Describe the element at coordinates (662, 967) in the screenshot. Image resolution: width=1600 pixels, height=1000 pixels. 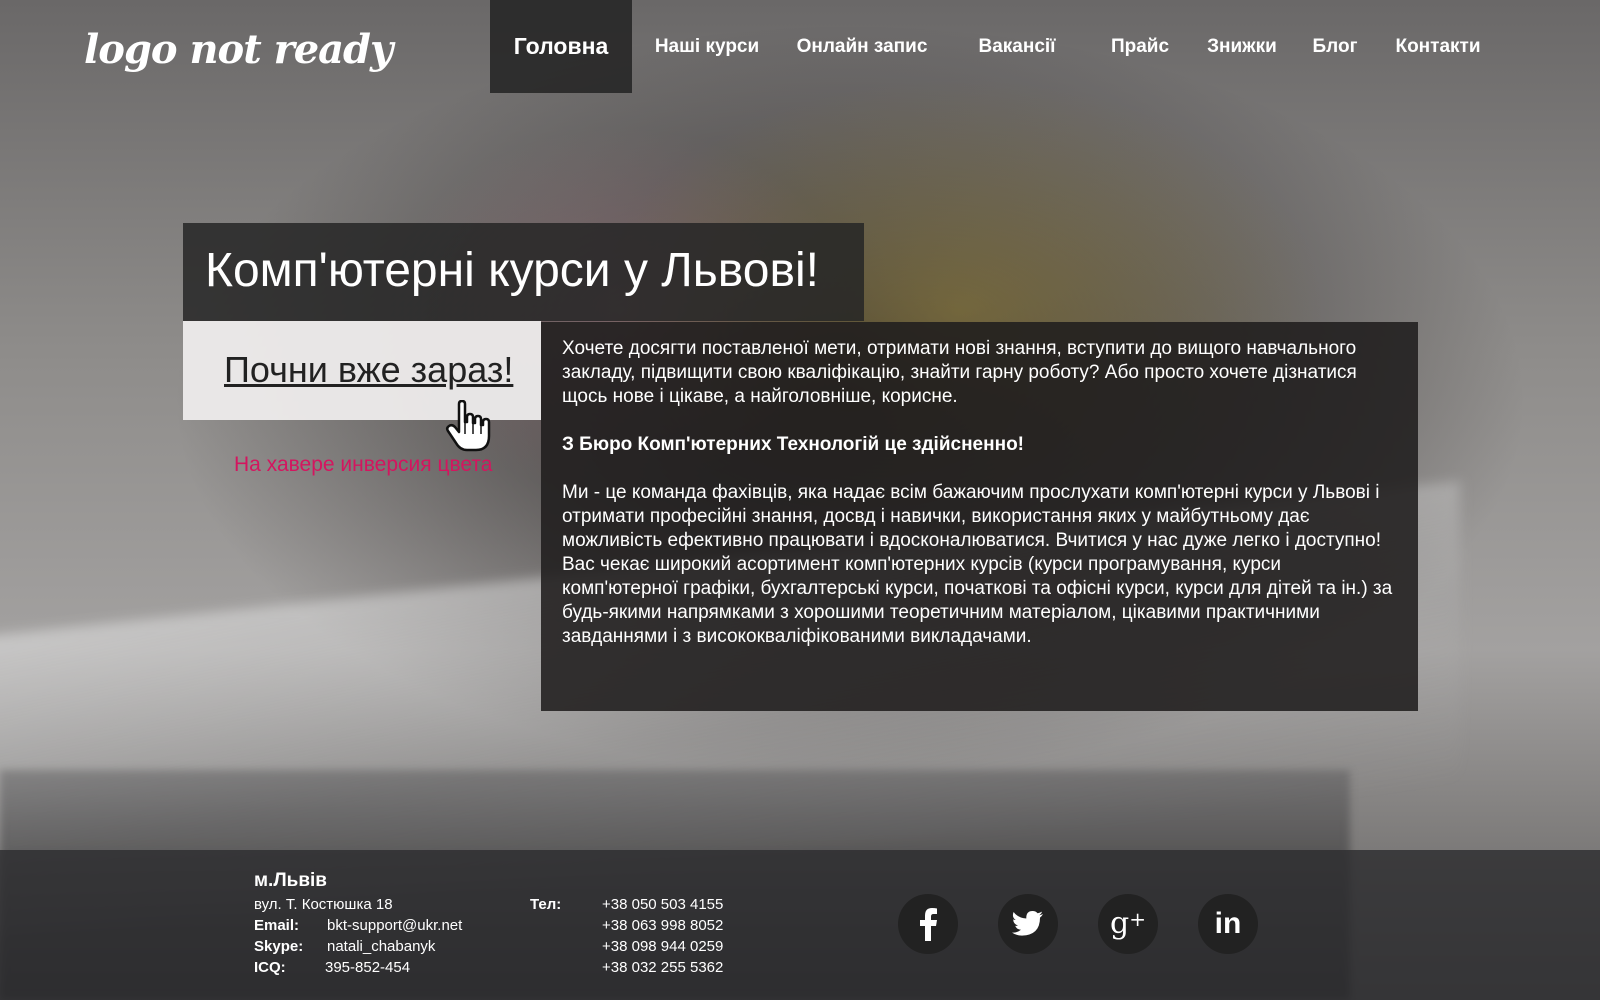
I see `phone-4: +38 032 255 5362` at that location.